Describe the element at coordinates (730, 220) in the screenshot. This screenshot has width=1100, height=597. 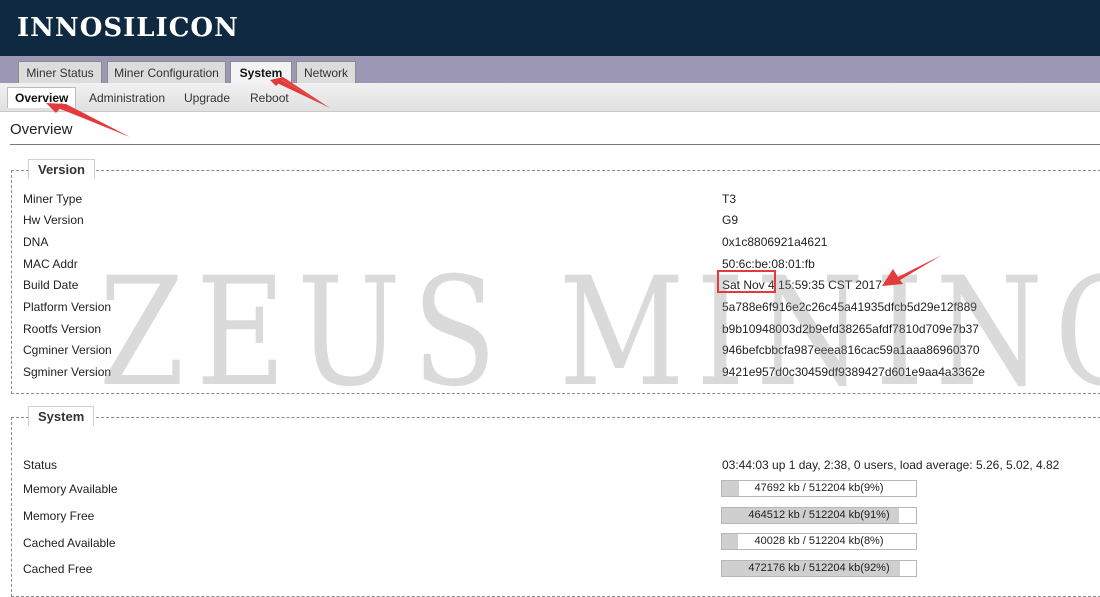
I see `hw-version-value: G9` at that location.